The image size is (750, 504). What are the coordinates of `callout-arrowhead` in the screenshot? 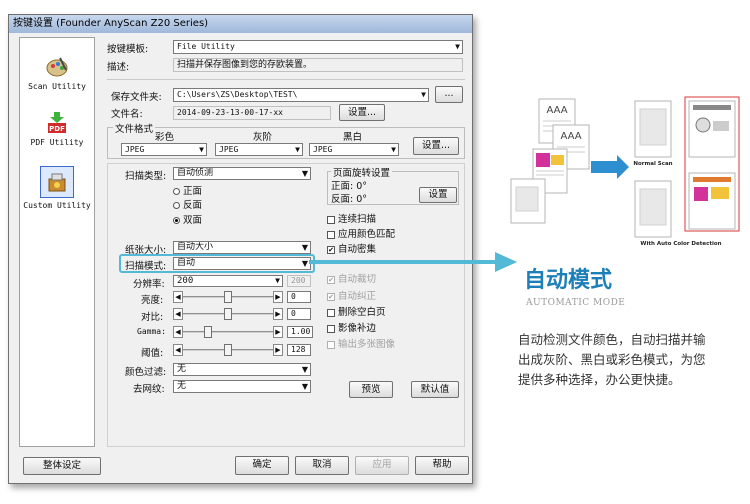 It's located at (506, 262).